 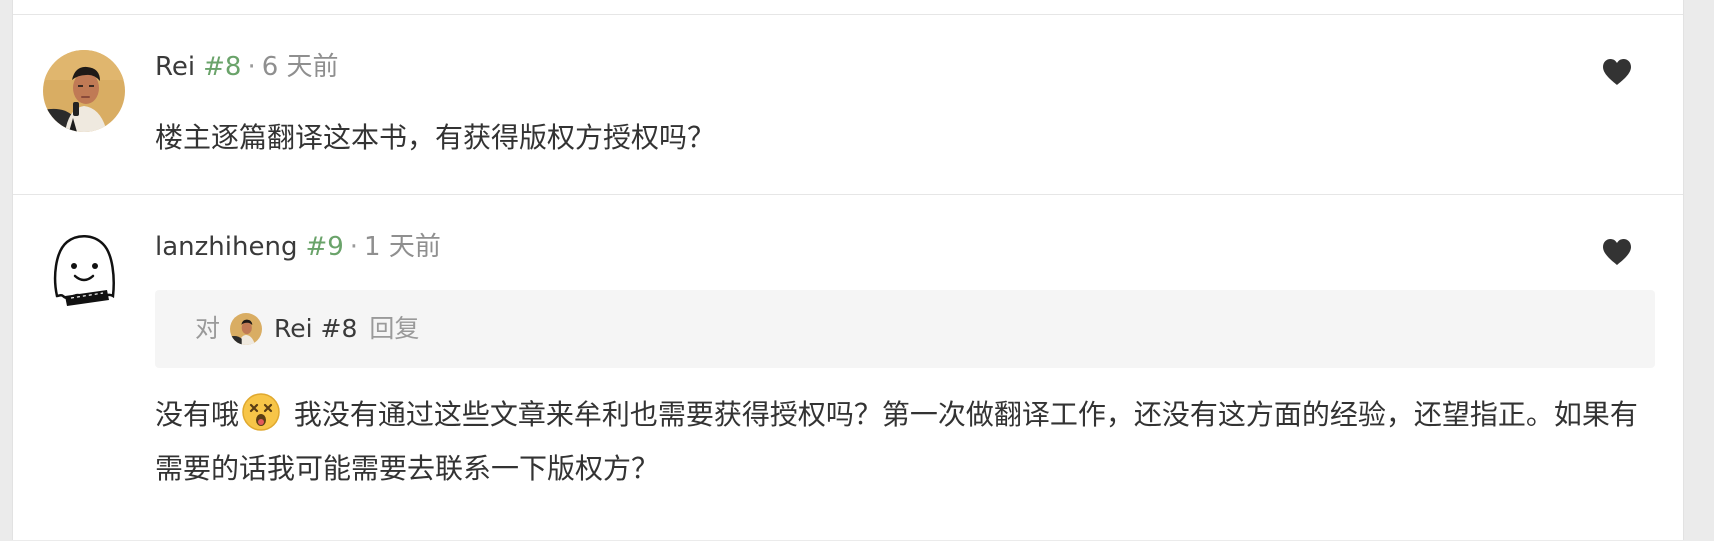 I want to click on comment-text-start: 没有哦, so click(x=197, y=414).